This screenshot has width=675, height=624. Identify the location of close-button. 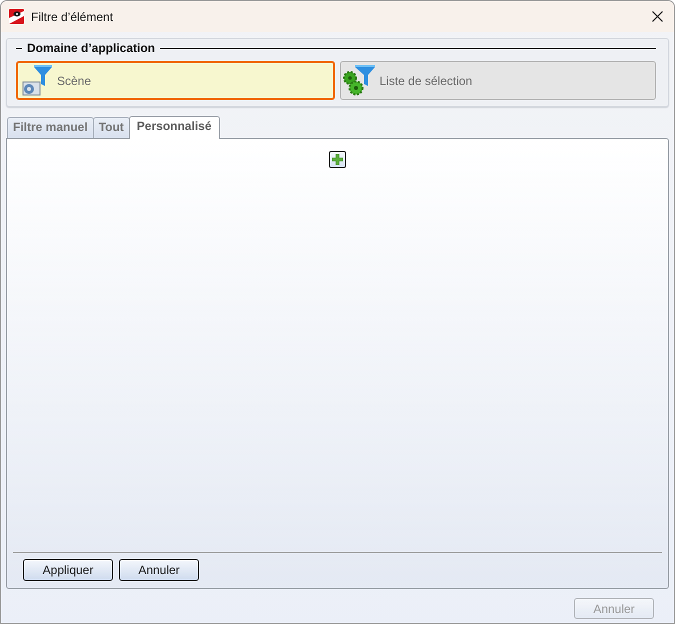
(657, 16).